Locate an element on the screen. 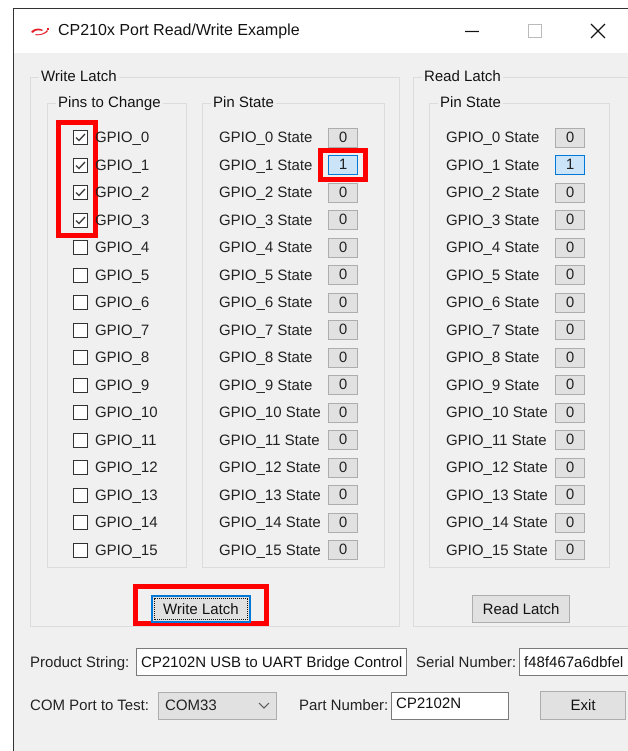 Image resolution: width=628 pixels, height=751 pixels. checkbox-label: GPIO_9 is located at coordinates (122, 385).